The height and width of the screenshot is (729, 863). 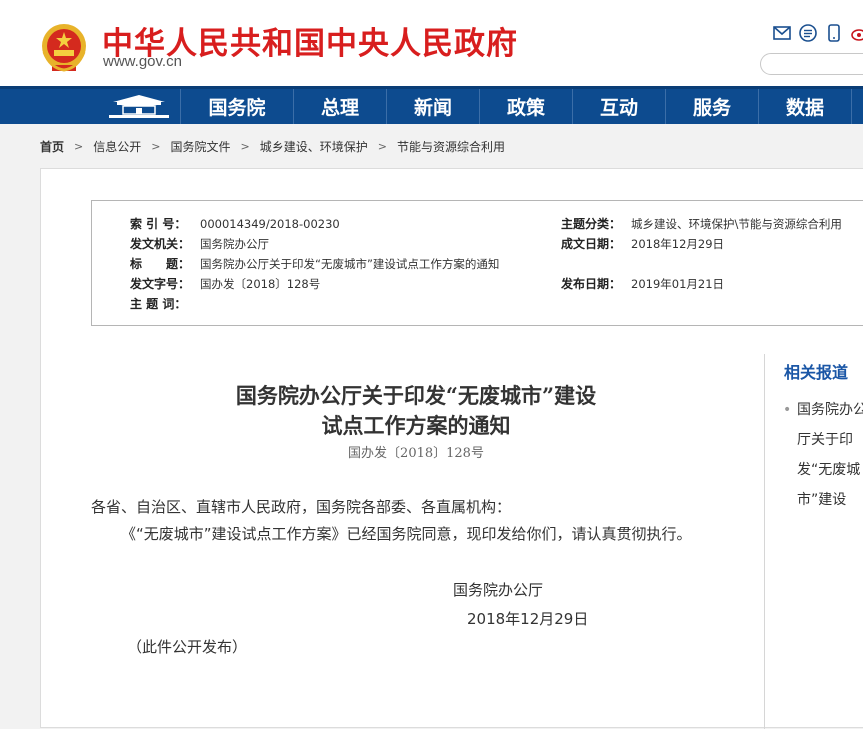 I want to click on list-icon, so click(x=808, y=33).